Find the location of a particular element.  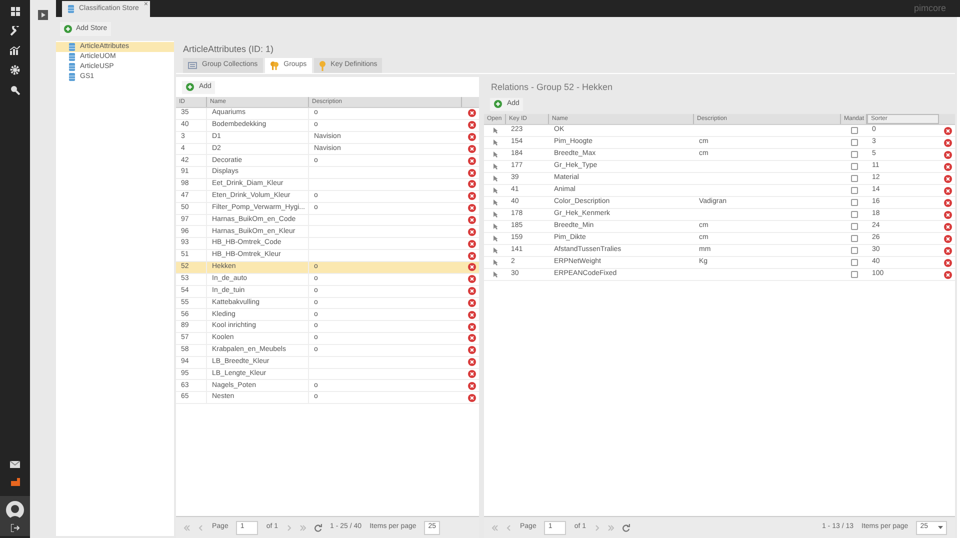

search-icon is located at coordinates (15, 90).